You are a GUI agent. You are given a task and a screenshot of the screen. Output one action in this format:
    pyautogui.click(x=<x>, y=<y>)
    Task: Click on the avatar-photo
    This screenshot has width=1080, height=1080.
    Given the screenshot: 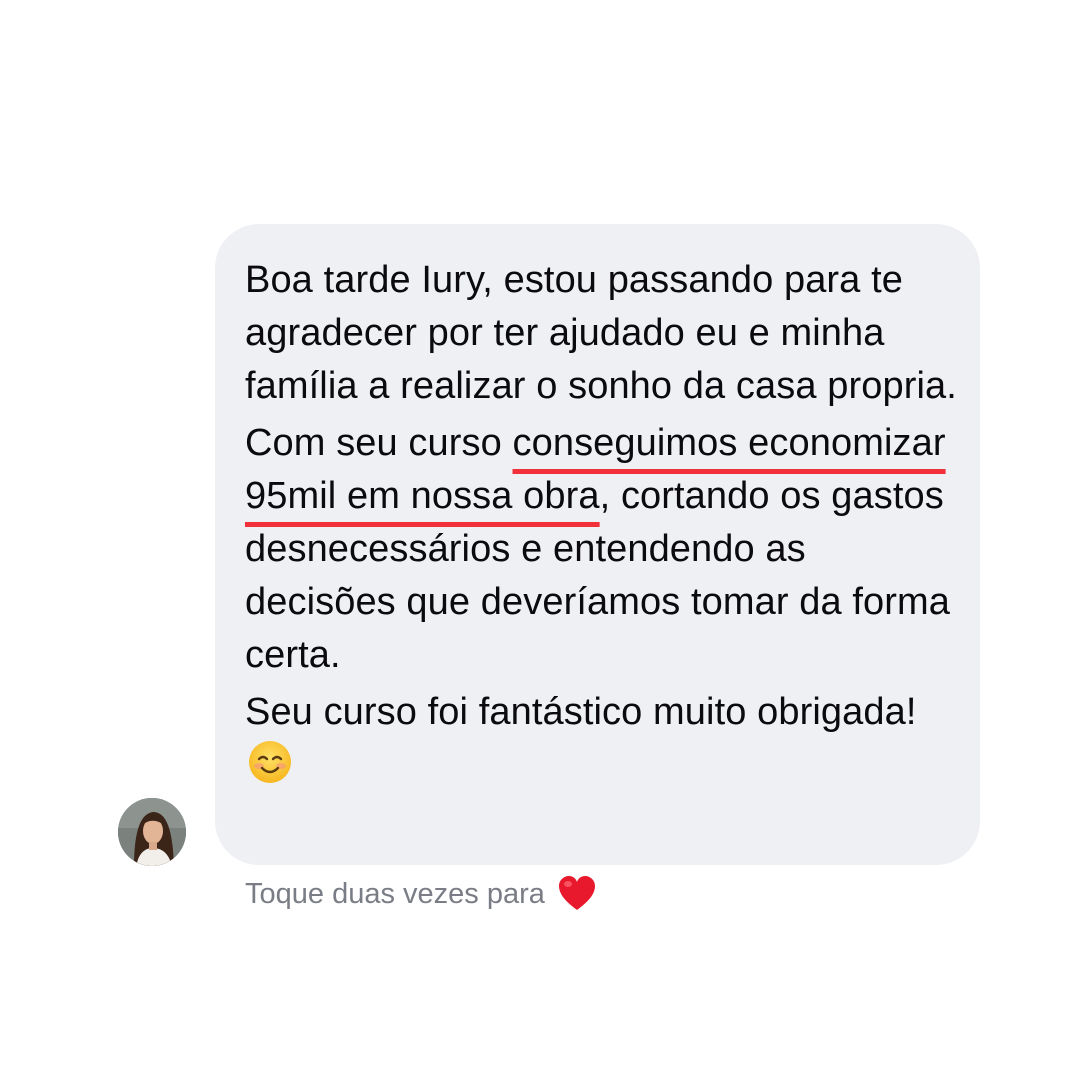 What is the action you would take?
    pyautogui.click(x=152, y=832)
    